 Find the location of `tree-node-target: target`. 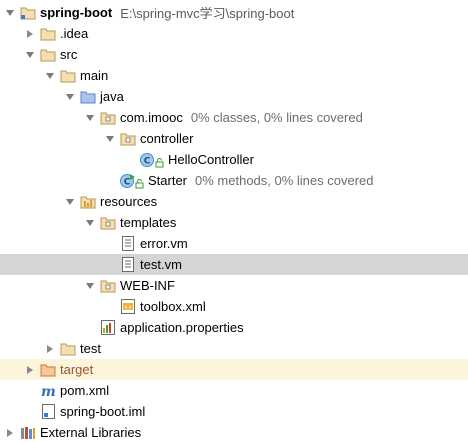

tree-node-target: target is located at coordinates (234, 369).